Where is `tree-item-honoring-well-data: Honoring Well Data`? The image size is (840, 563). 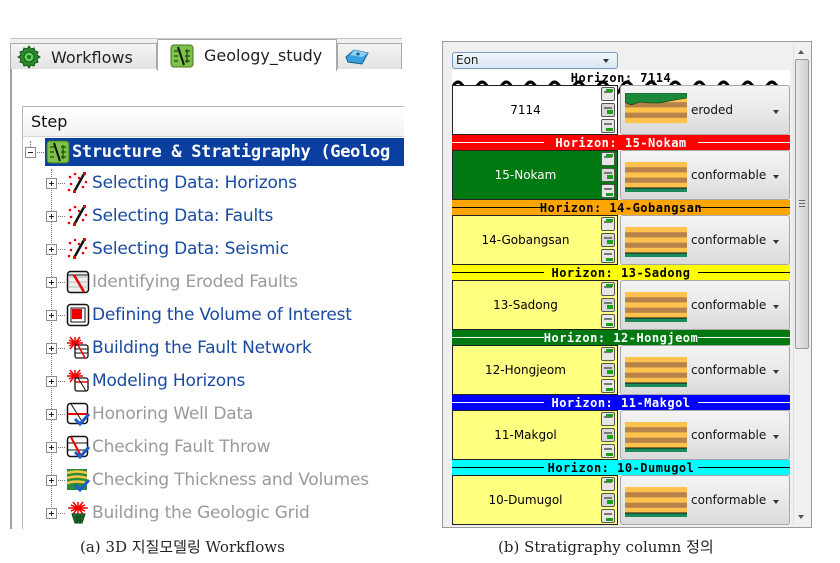
tree-item-honoring-well-data: Honoring Well Data is located at coordinates (149, 414).